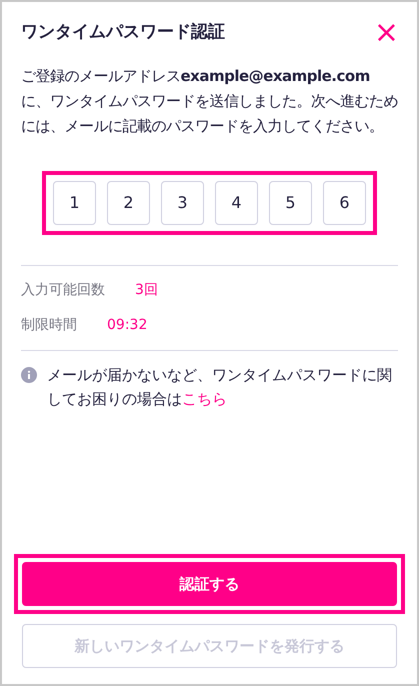 This screenshot has width=419, height=686. What do you see at coordinates (236, 203) in the screenshot?
I see `code-digit-field: 4` at bounding box center [236, 203].